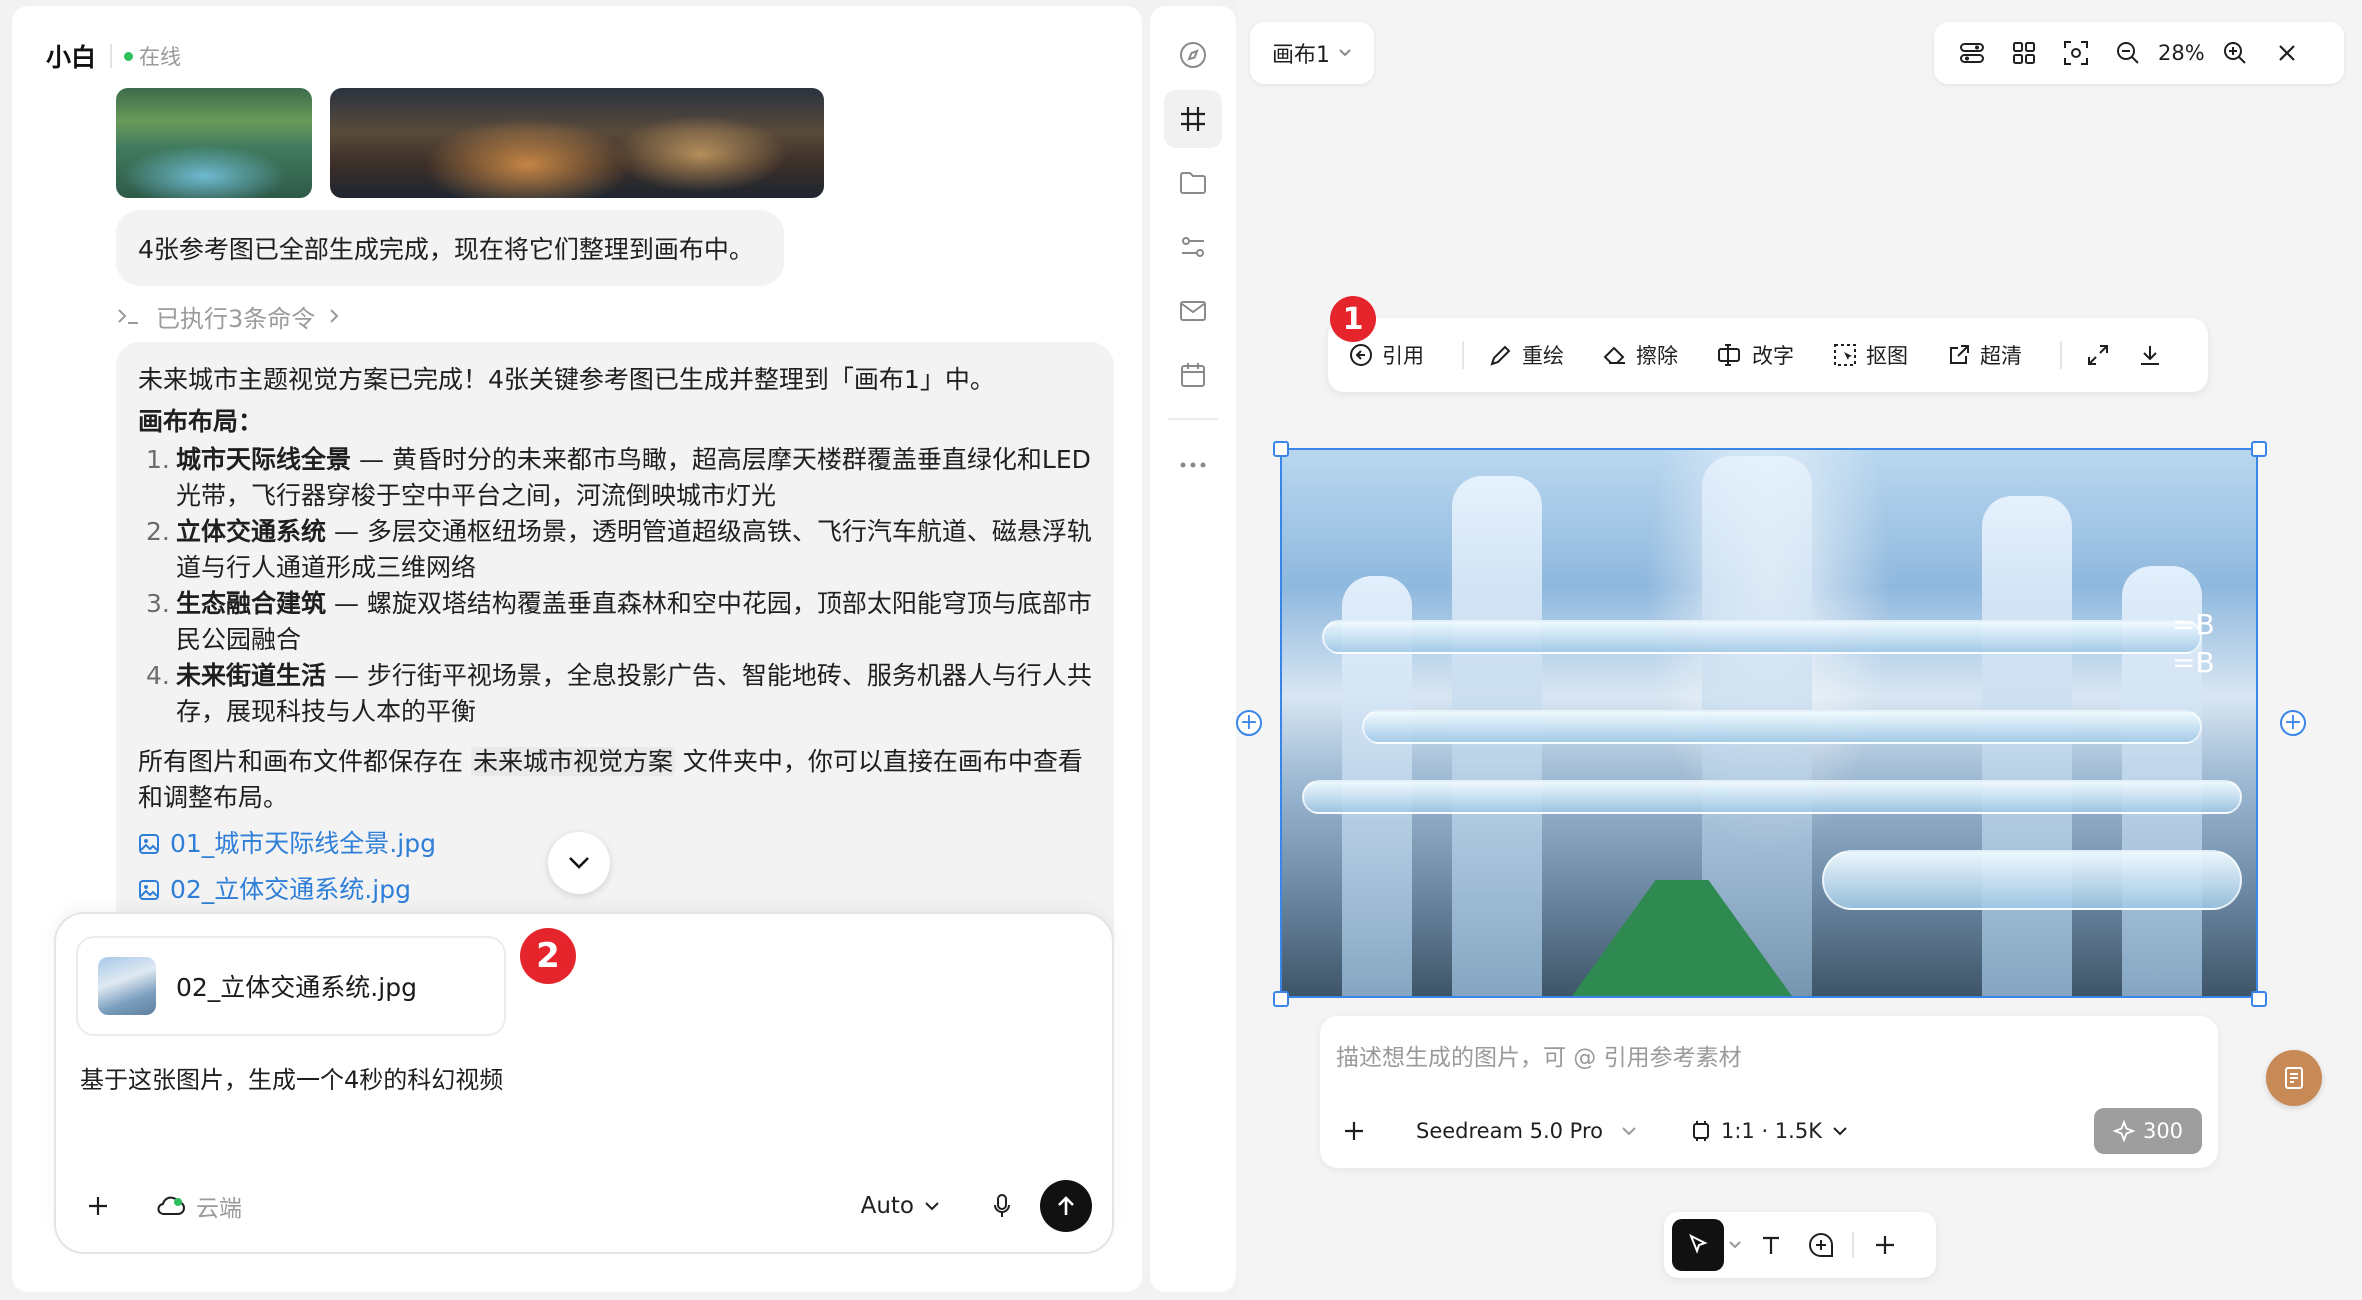  Describe the element at coordinates (1543, 356) in the screenshot. I see `redraw-label: 重绘` at that location.